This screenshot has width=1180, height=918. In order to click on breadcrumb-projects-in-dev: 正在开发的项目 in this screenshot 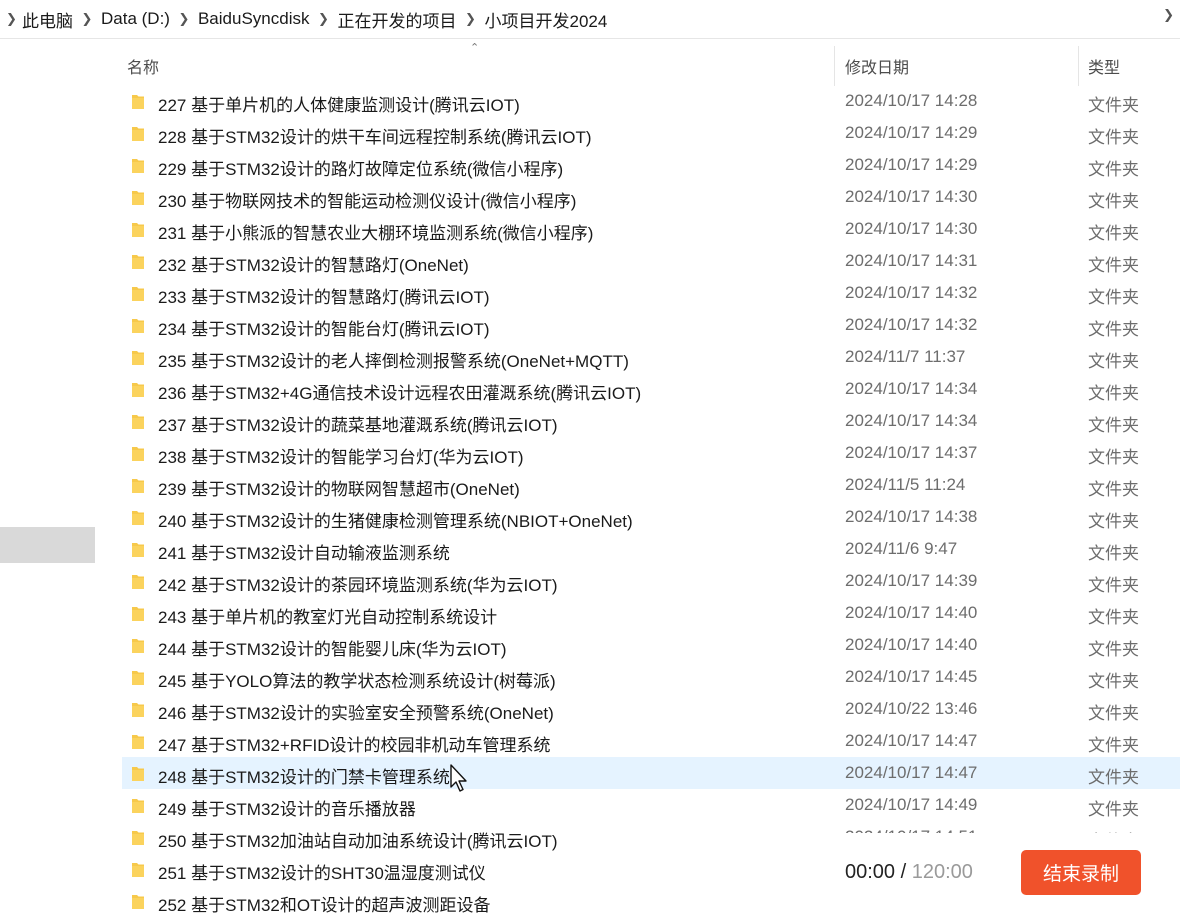, I will do `click(396, 19)`.